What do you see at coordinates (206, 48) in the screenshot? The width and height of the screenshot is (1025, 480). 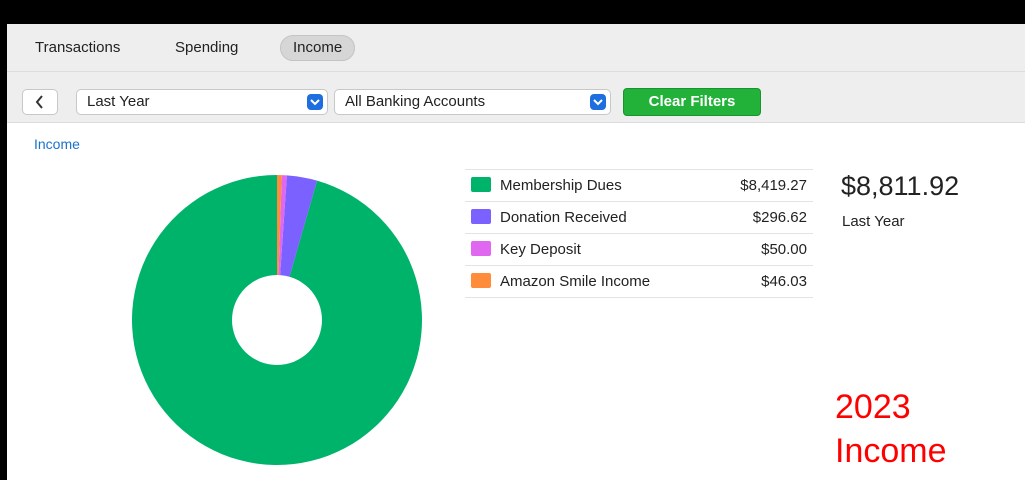 I see `tab-spending: Spending` at bounding box center [206, 48].